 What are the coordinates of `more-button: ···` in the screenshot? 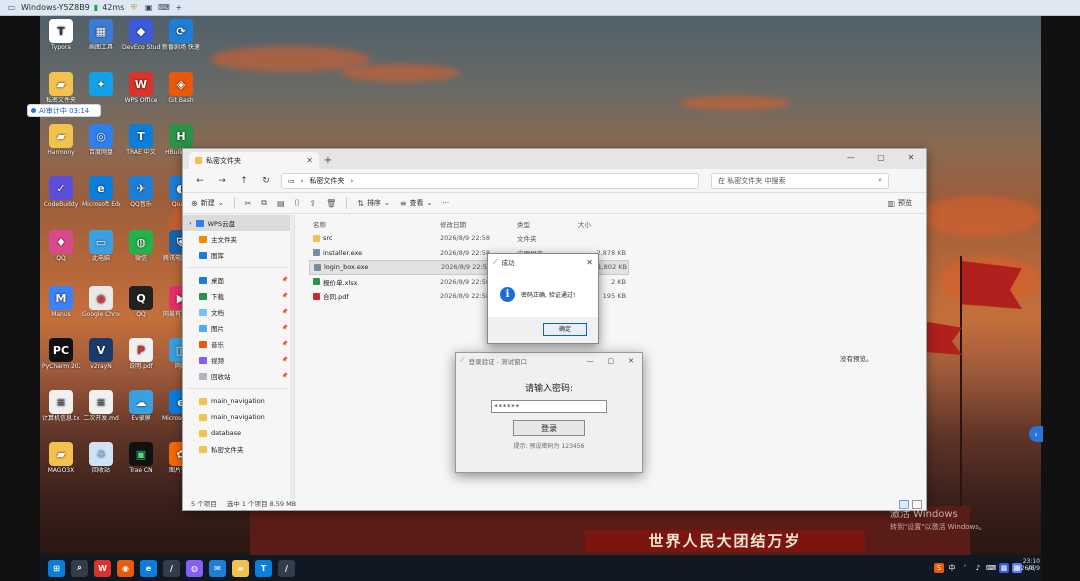 It's located at (445, 203).